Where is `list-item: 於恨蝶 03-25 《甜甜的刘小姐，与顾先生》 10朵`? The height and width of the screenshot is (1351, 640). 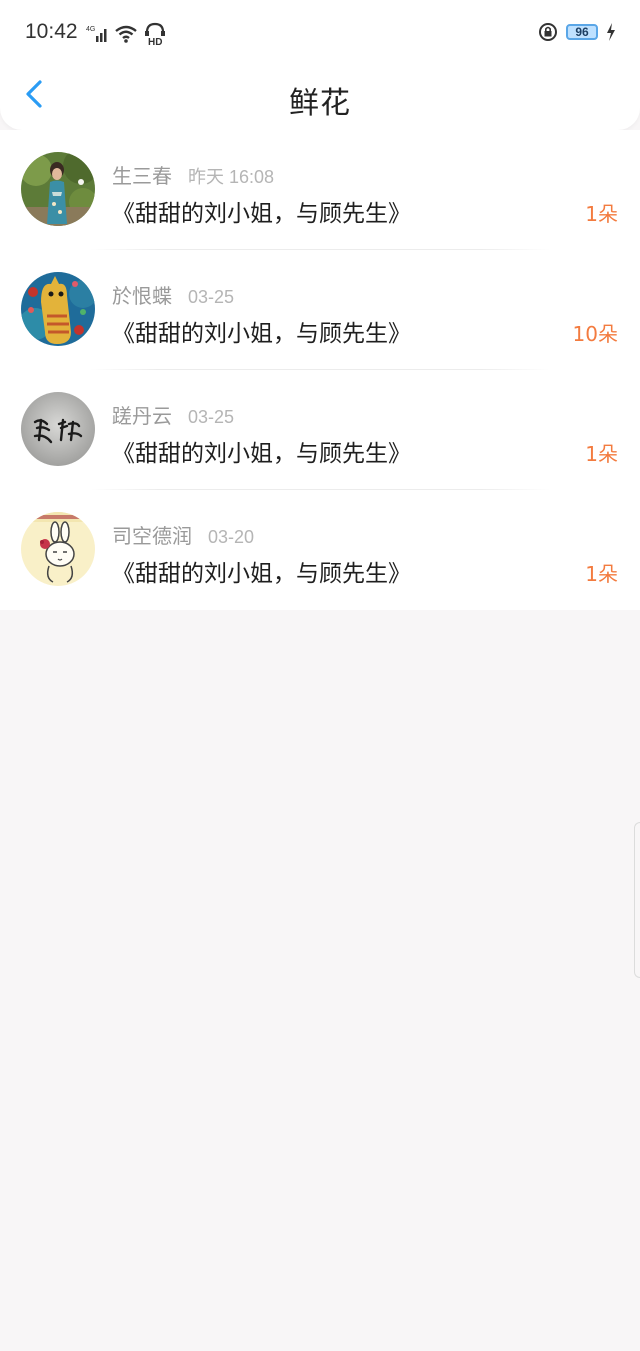
list-item: 於恨蝶 03-25 《甜甜的刘小姐，与顾先生》 10朵 is located at coordinates (320, 310).